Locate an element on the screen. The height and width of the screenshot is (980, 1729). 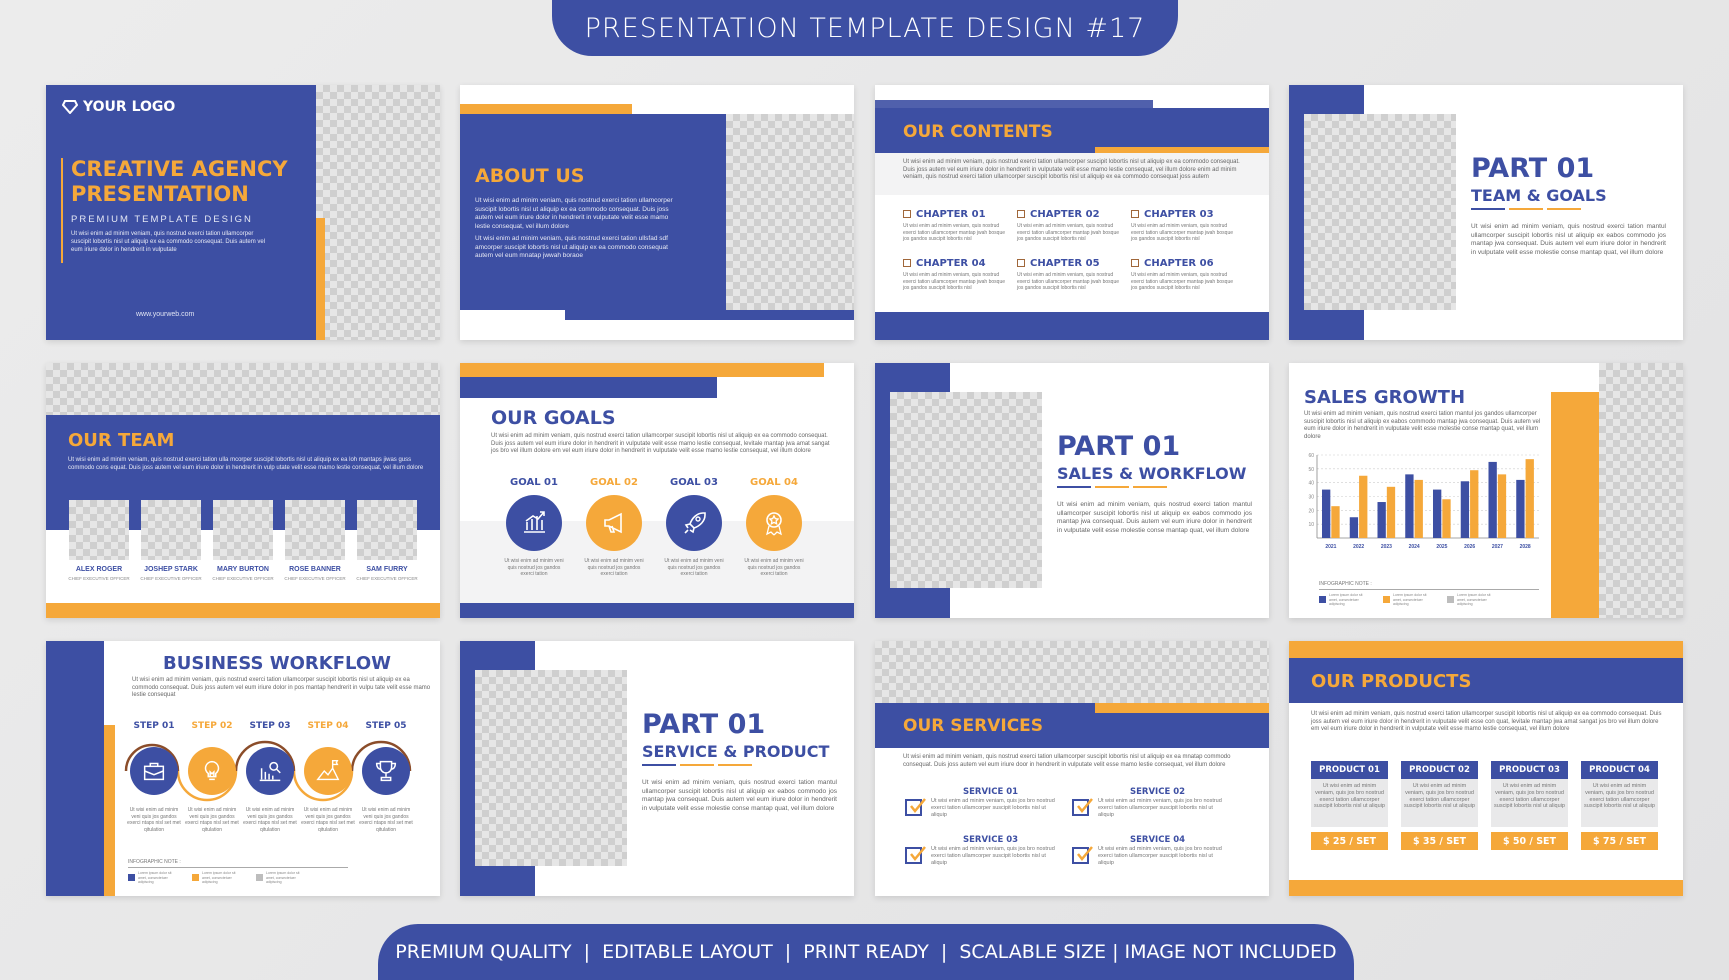
product-header: PRODUCT 01 is located at coordinates (1349, 770).